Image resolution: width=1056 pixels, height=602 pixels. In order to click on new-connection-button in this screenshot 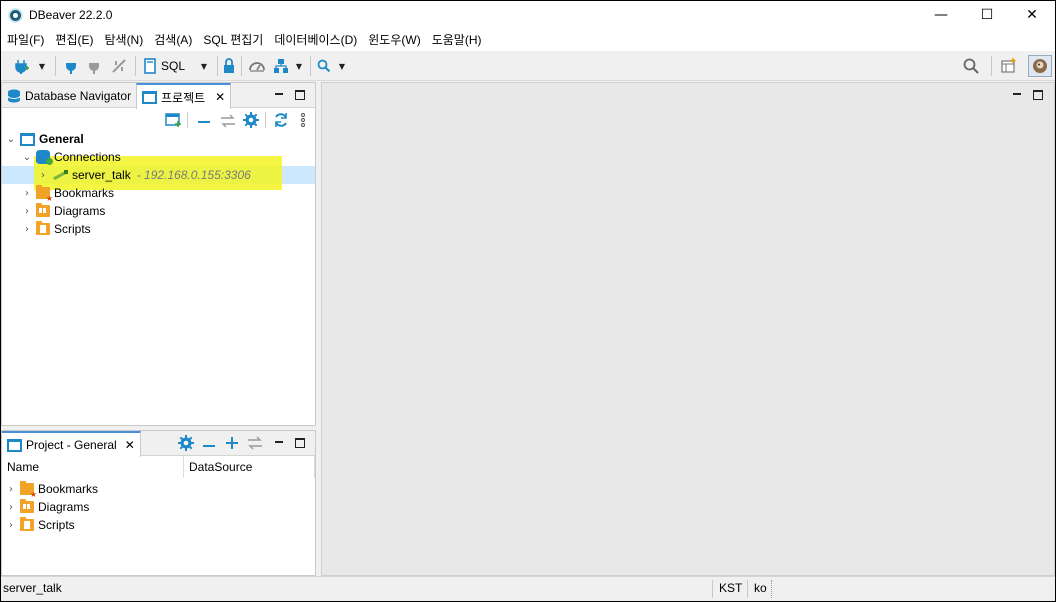, I will do `click(21, 66)`.